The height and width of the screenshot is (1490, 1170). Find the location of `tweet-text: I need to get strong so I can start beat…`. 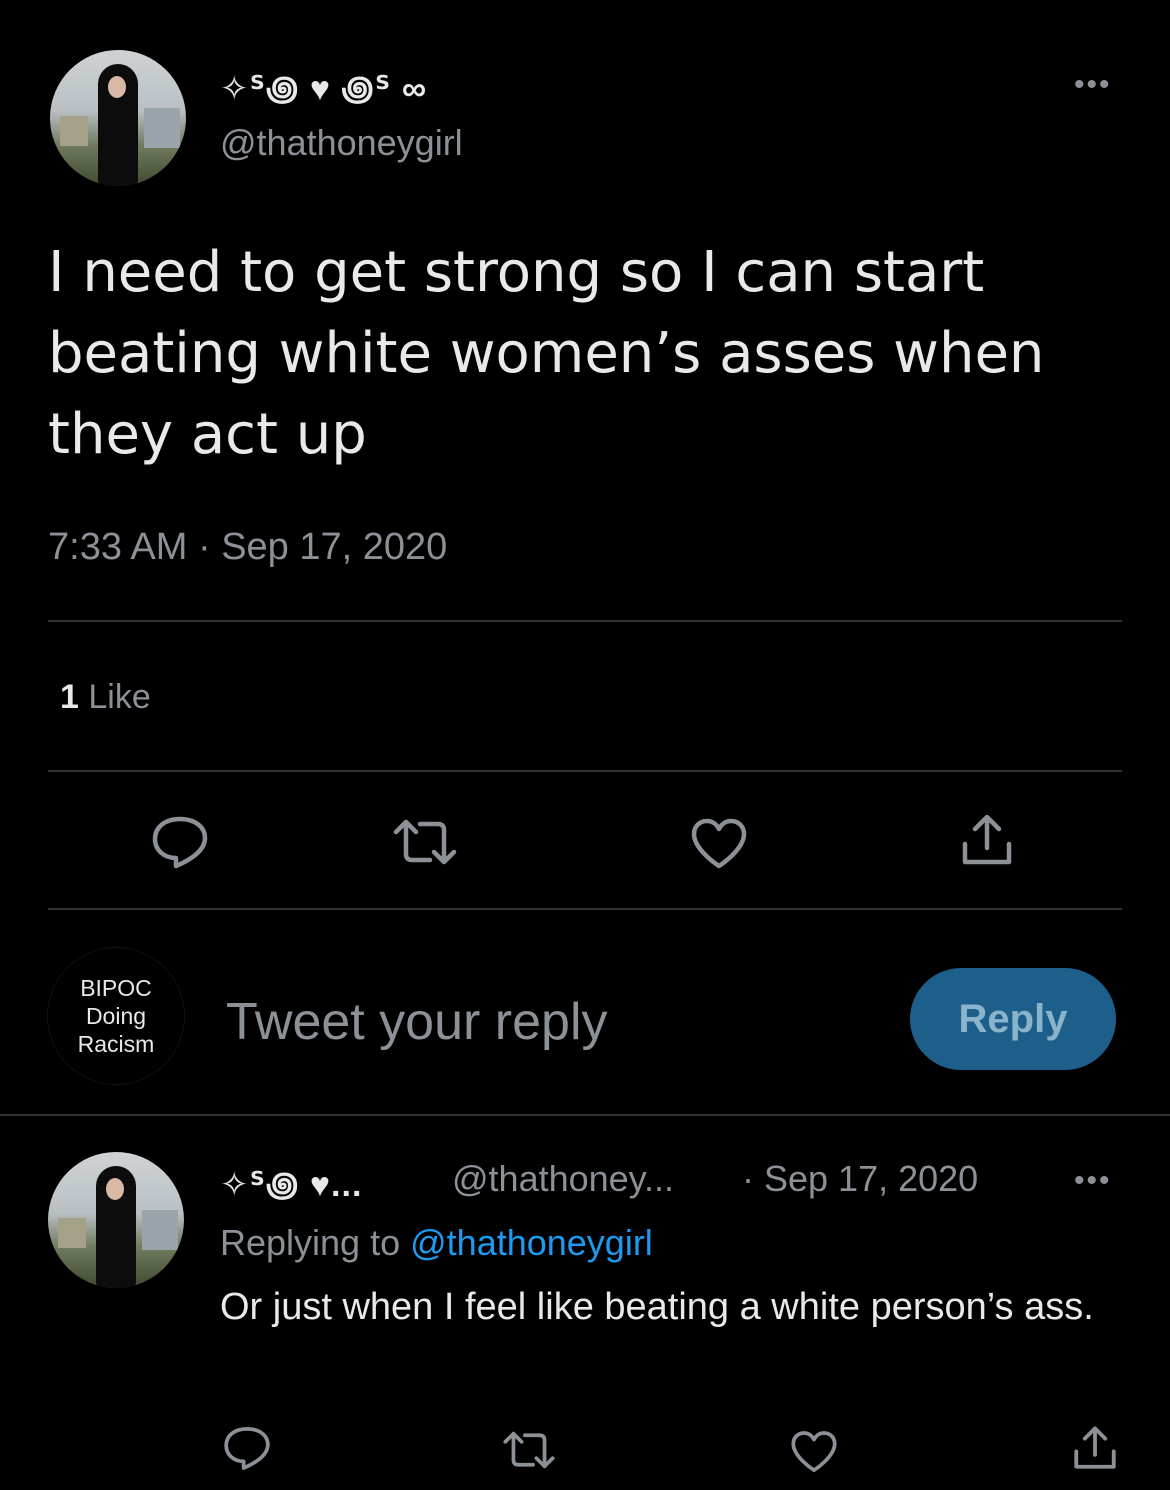

tweet-text: I need to get strong so I can start beat… is located at coordinates (546, 353).